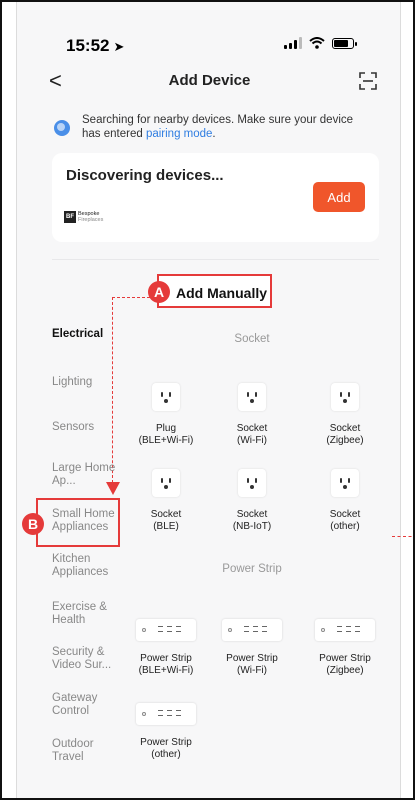  Describe the element at coordinates (252, 415) in the screenshot. I see `device-socket-wifi: Socket (Wi-Fi)` at that location.